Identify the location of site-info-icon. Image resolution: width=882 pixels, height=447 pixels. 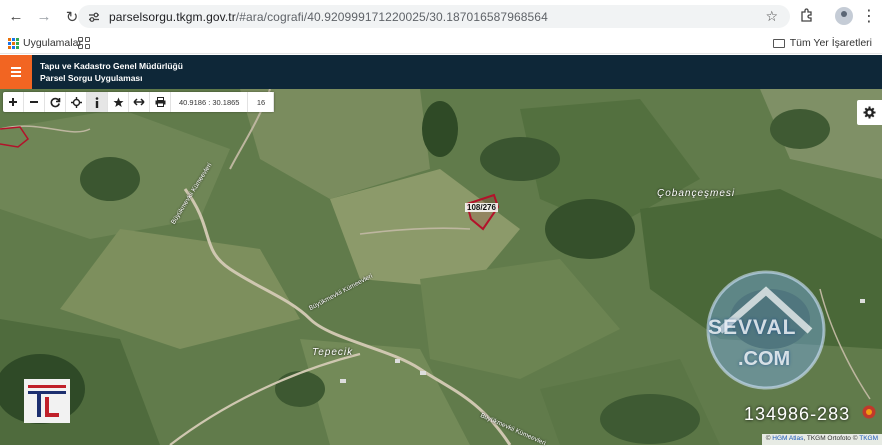
(94, 17).